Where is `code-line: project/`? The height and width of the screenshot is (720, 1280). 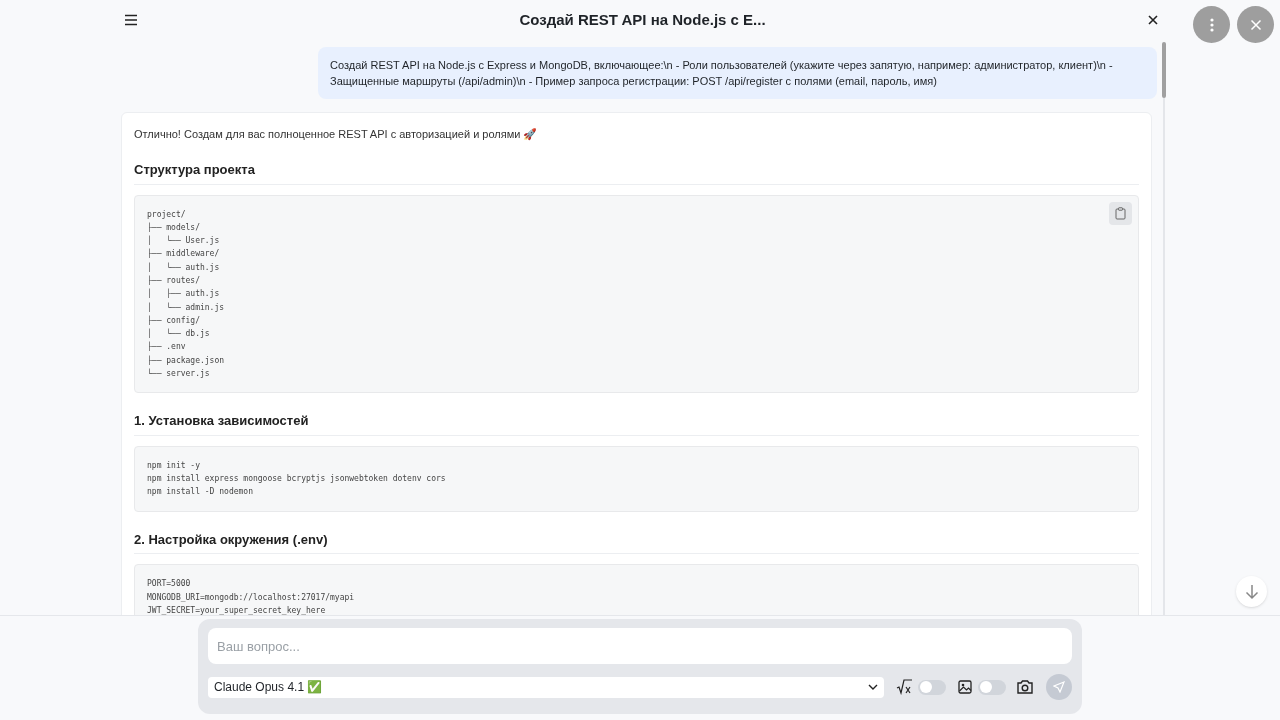
code-line: project/ is located at coordinates (166, 214).